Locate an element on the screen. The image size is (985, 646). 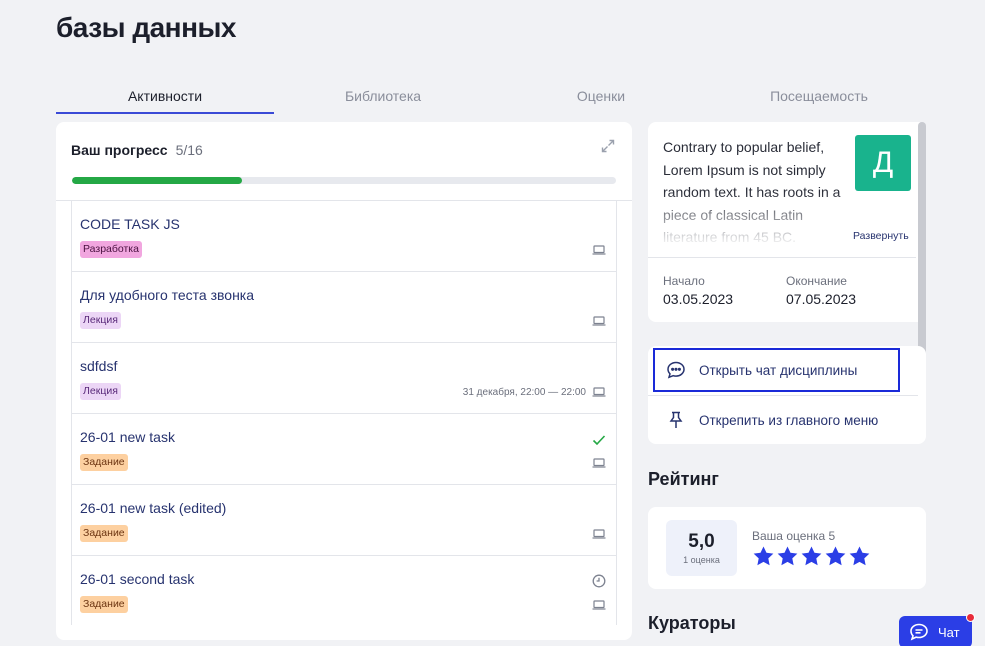
chat-label: Чат is located at coordinates (949, 632).